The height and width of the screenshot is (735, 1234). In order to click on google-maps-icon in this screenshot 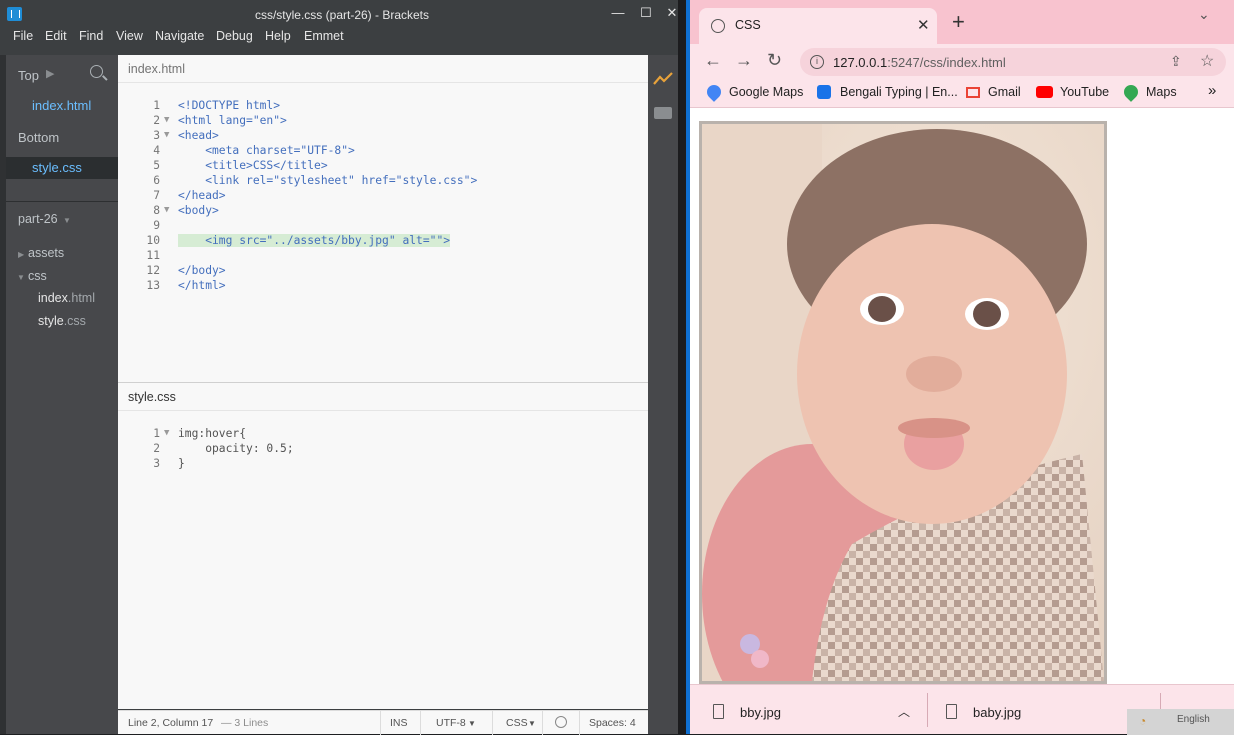, I will do `click(714, 92)`.